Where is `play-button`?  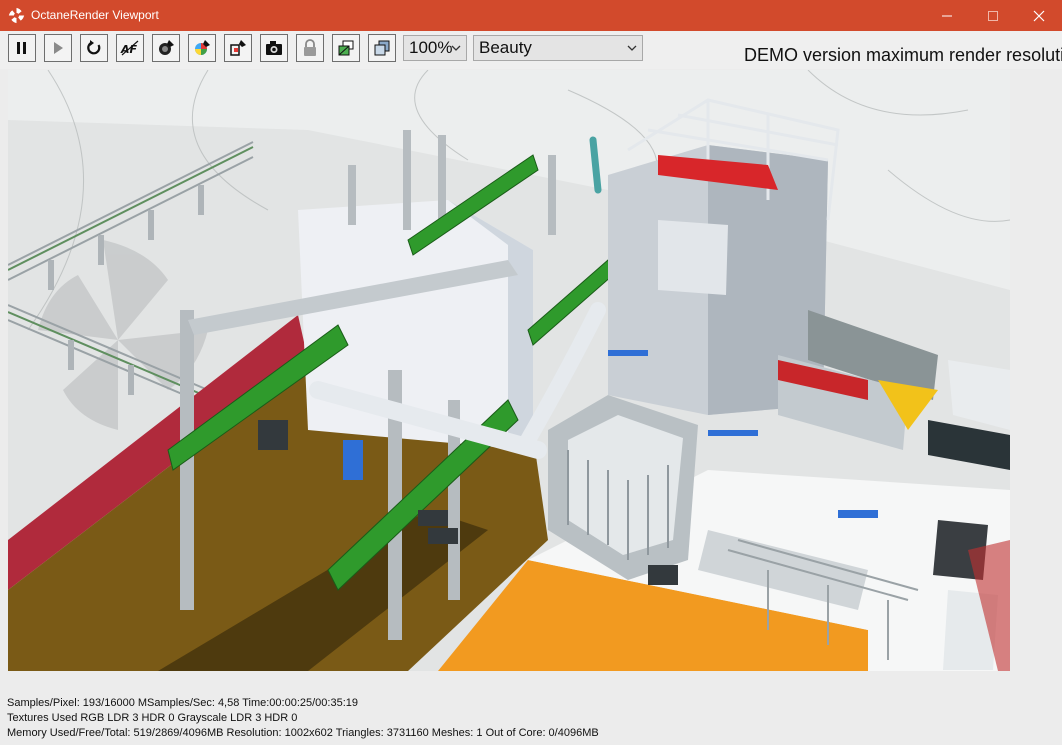
play-button is located at coordinates (58, 48).